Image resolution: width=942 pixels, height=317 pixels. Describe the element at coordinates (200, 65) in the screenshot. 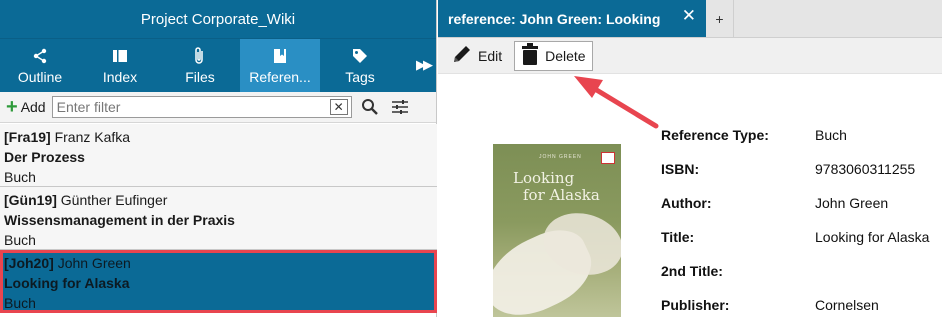

I see `nav-tab-files: Files` at that location.